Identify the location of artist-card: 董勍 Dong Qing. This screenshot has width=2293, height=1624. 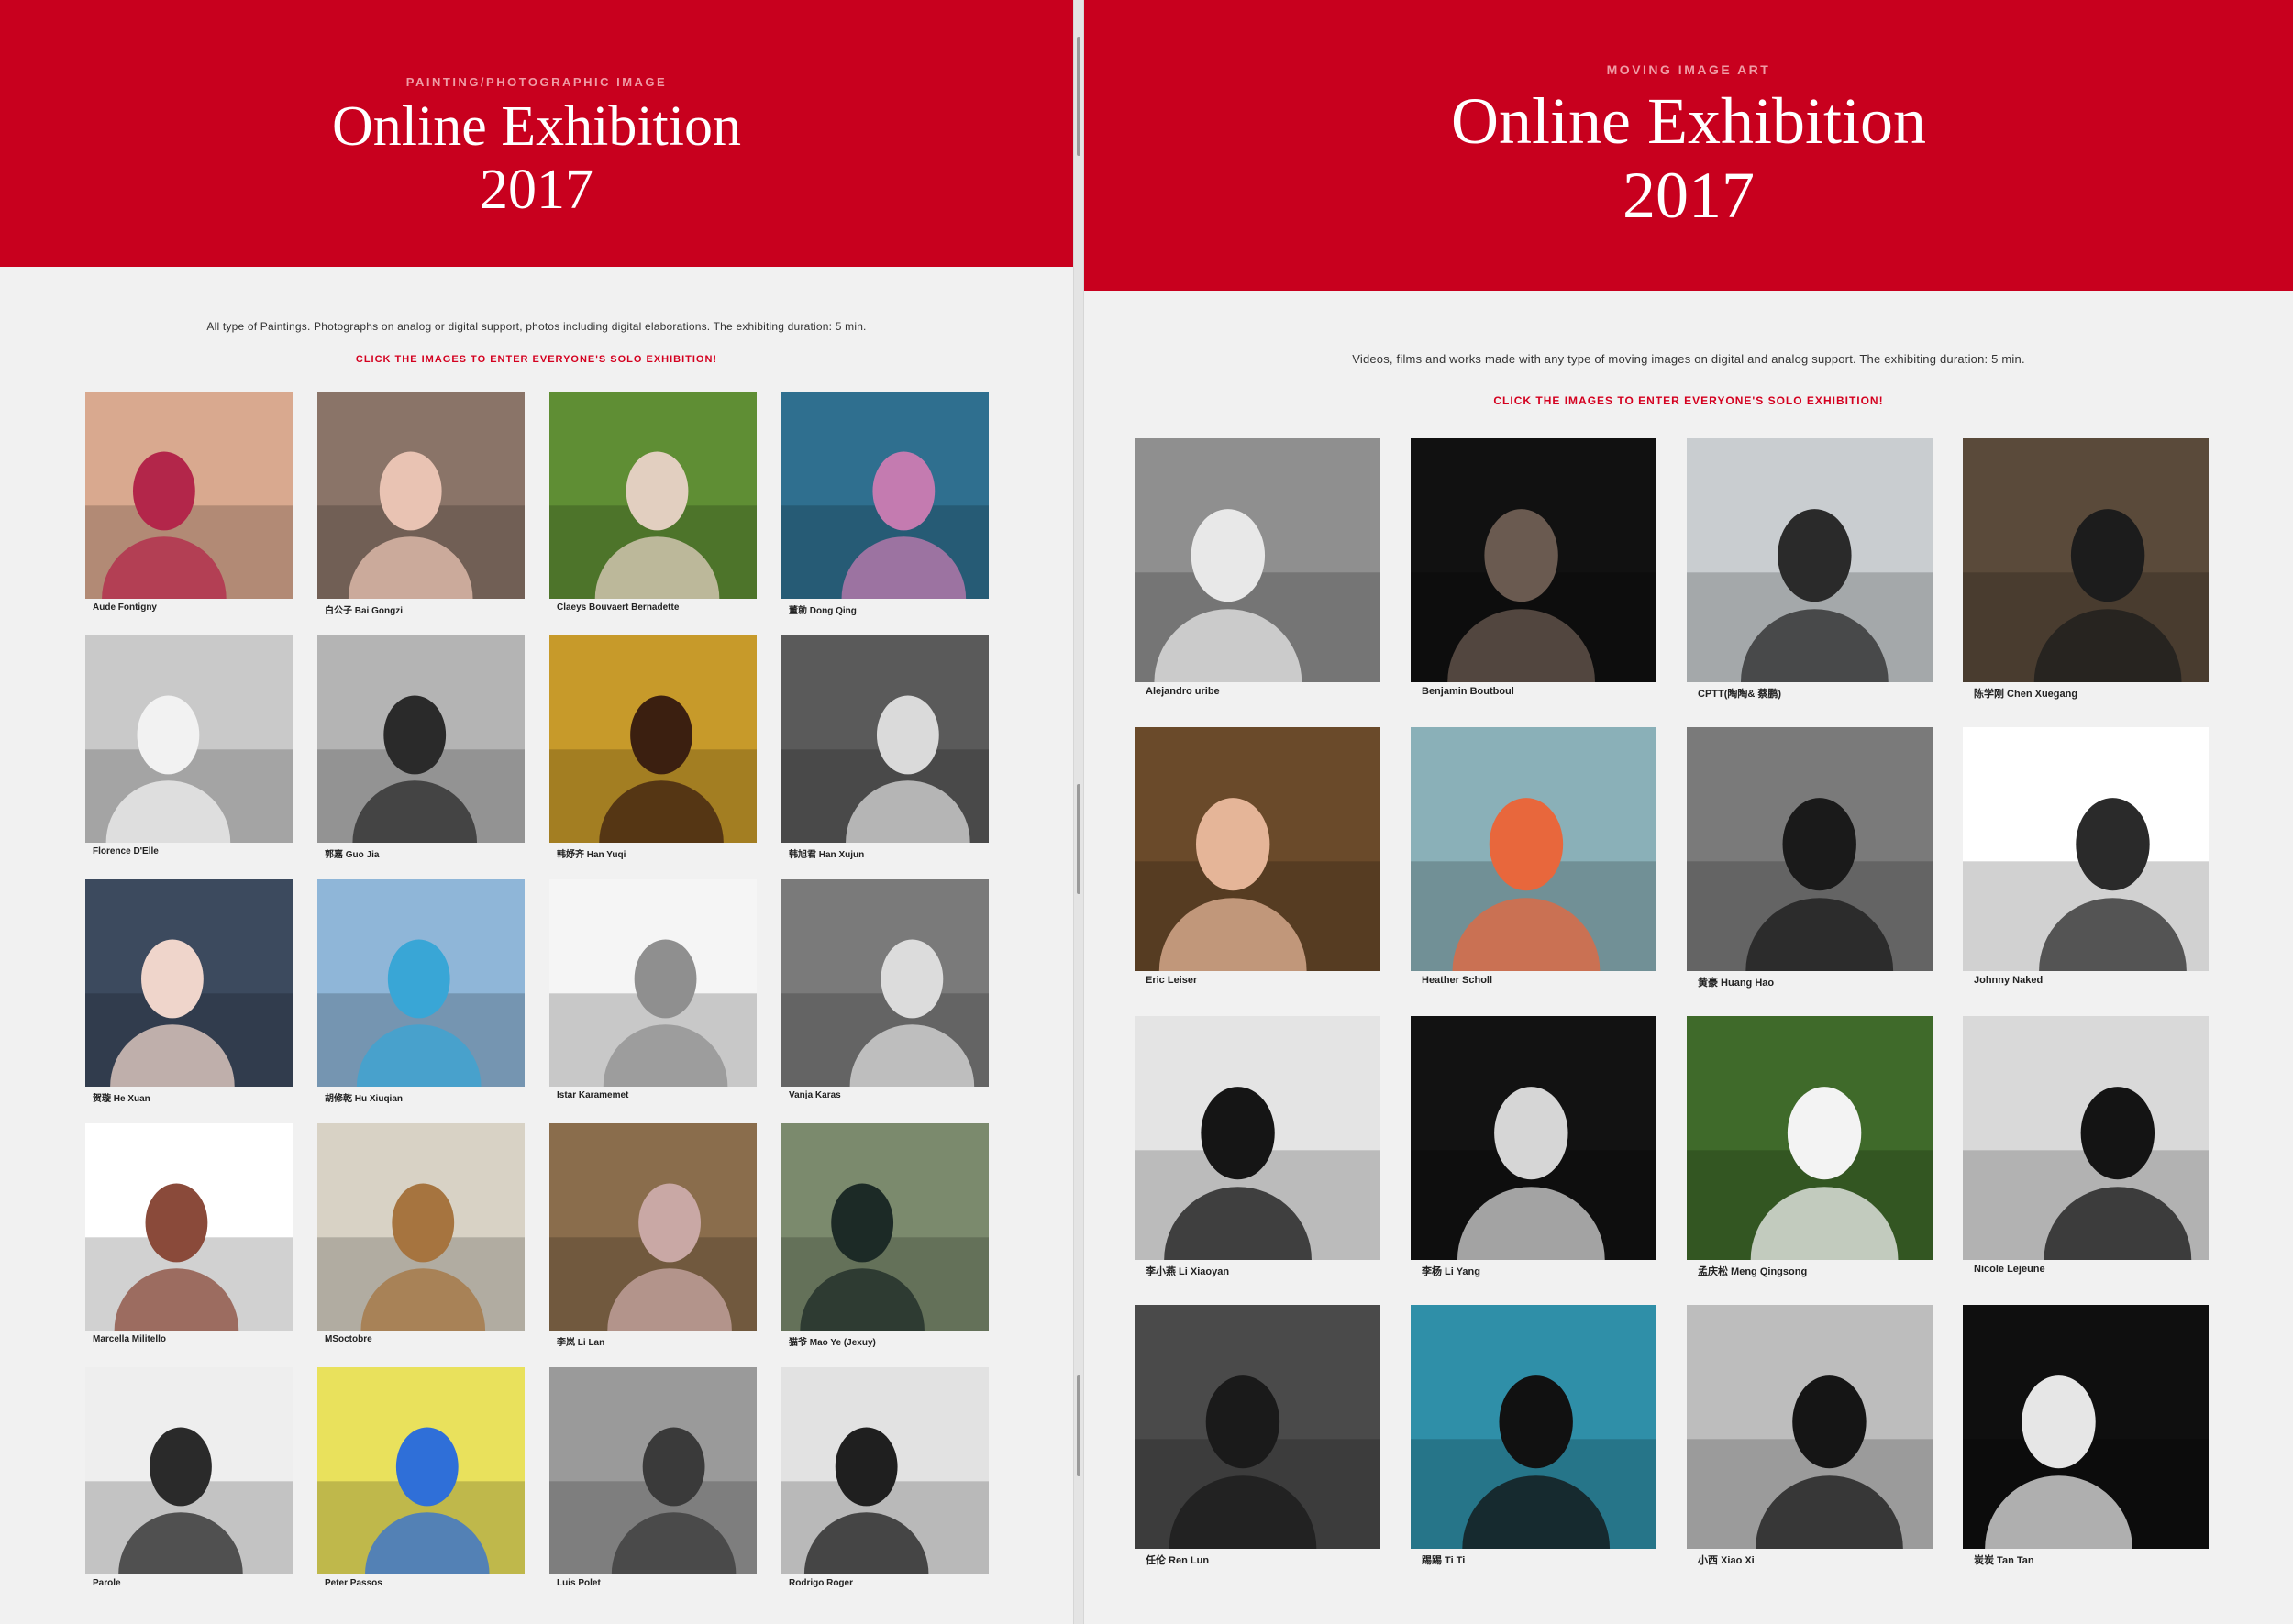
(885, 504).